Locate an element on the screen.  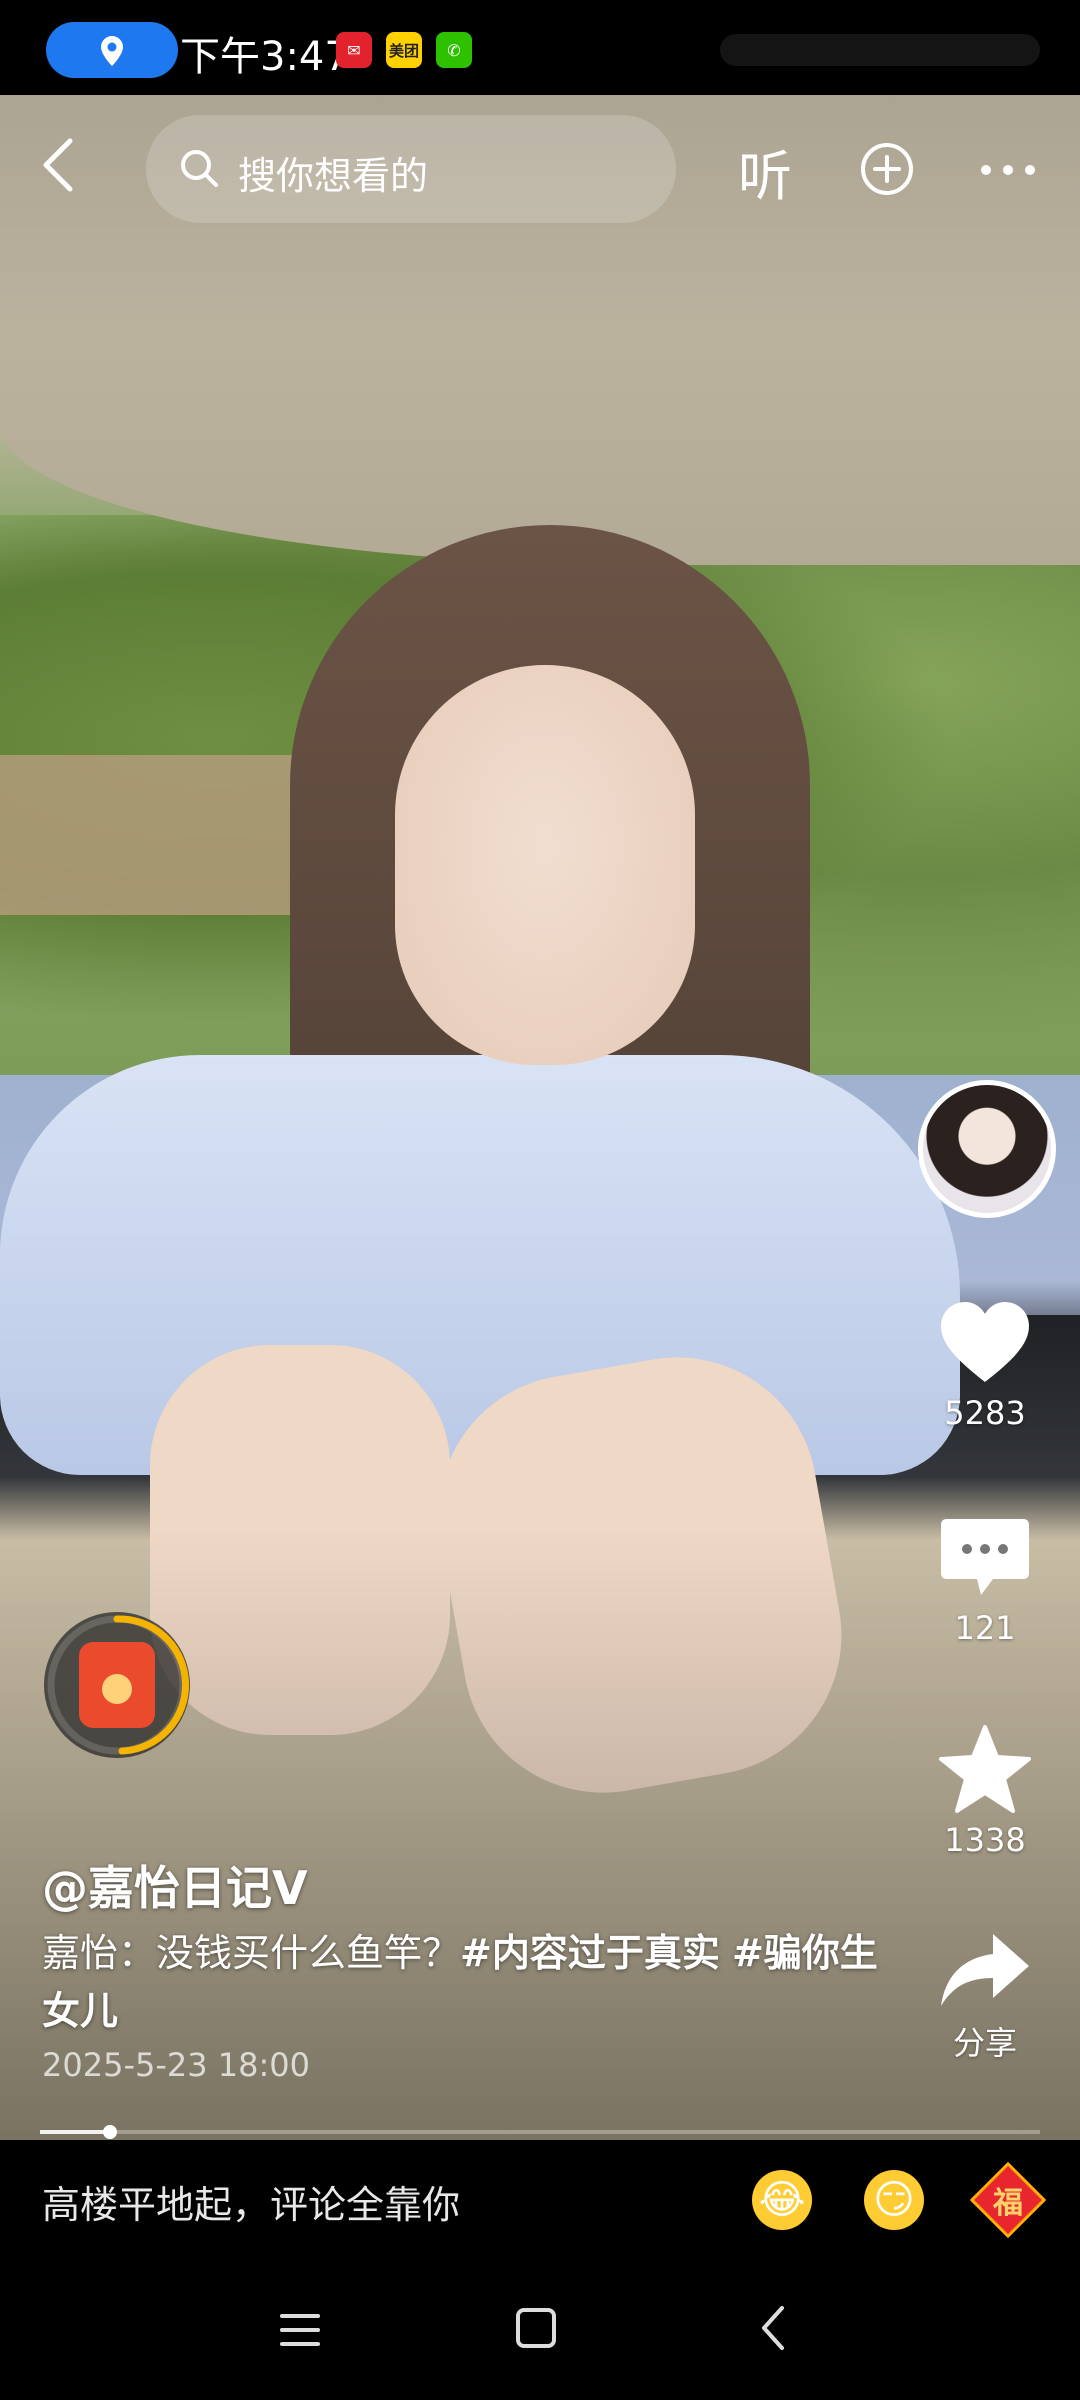
system-status-icons is located at coordinates (880, 50).